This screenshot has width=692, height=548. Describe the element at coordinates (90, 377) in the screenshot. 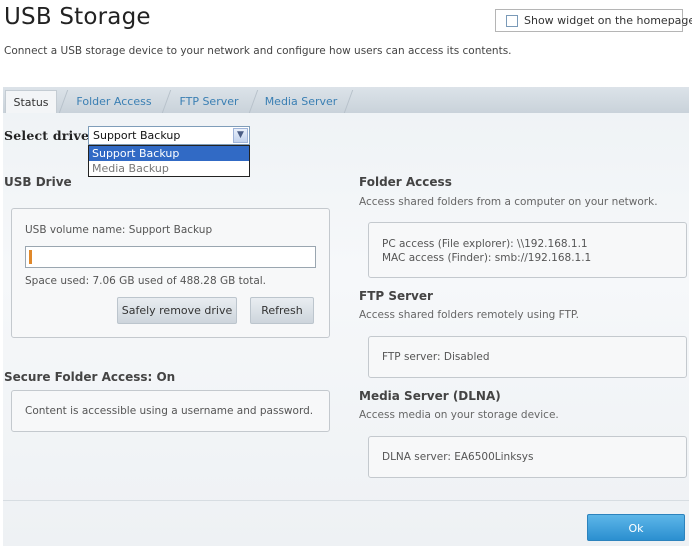

I see `secure-folder-heading: Secure Folder Access: On` at that location.